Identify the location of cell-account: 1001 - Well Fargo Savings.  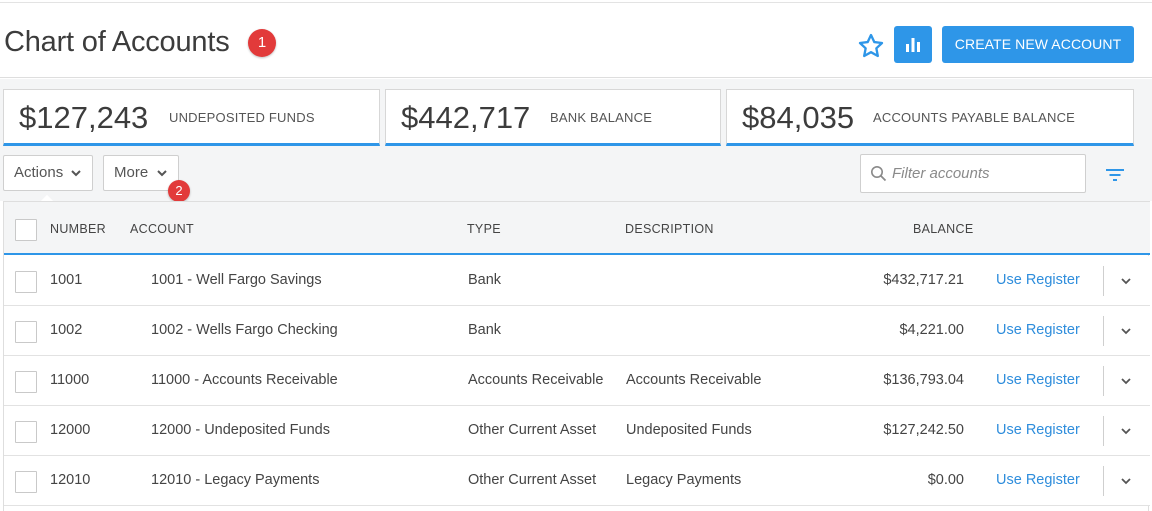
(236, 280).